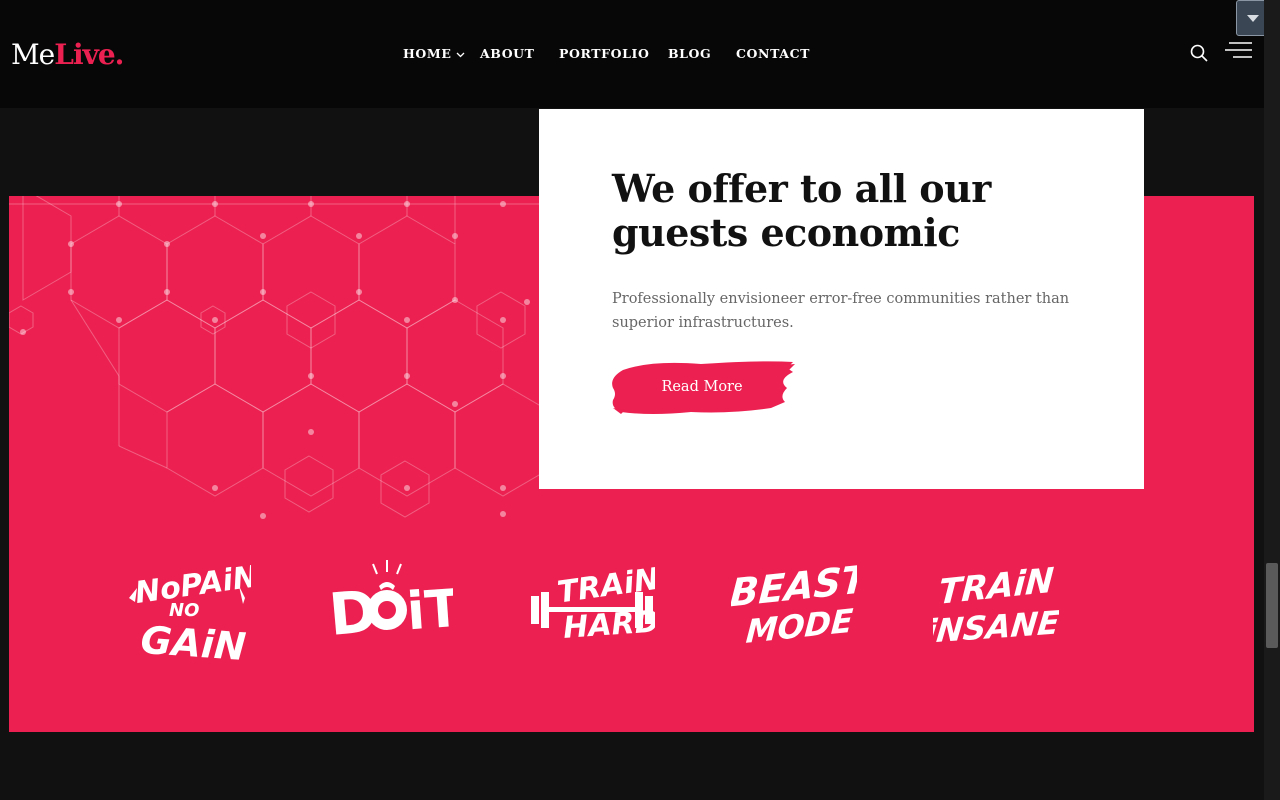  What do you see at coordinates (193, 640) in the screenshot?
I see `svg-text: GAiN` at bounding box center [193, 640].